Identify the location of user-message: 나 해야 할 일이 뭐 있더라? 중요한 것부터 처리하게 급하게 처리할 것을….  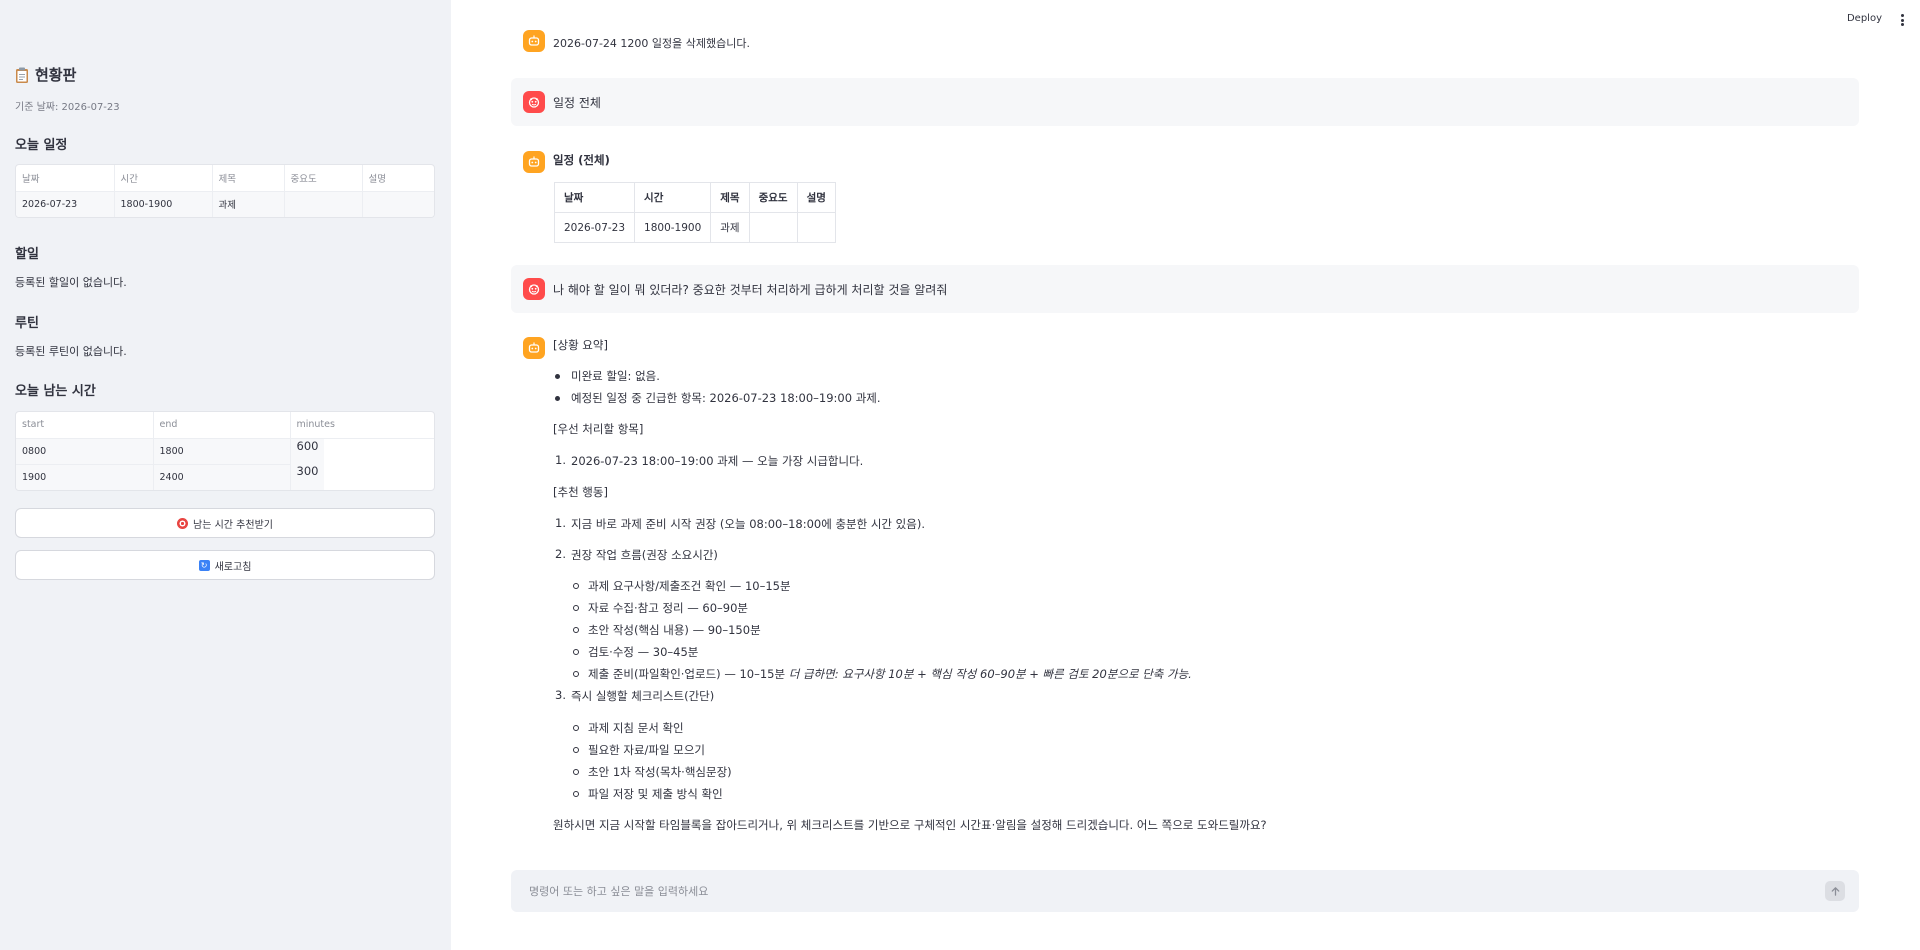
(1185, 289).